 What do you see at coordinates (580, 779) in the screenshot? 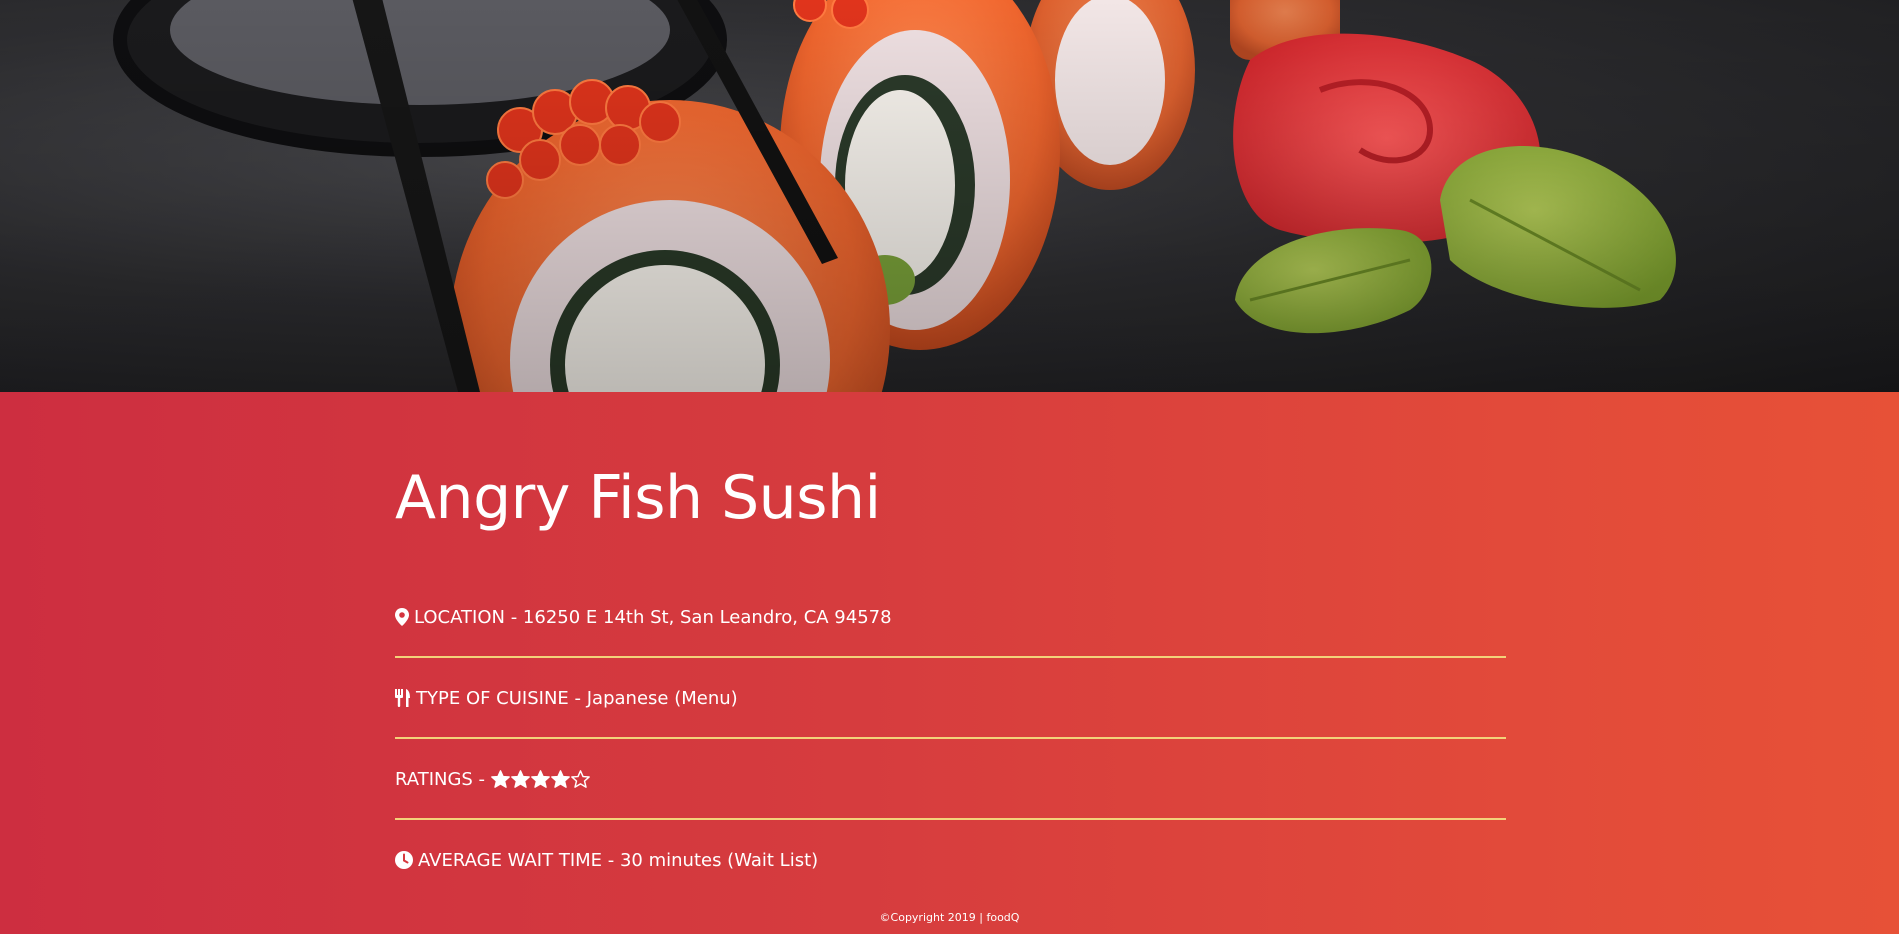
I see `star-outline-icon` at bounding box center [580, 779].